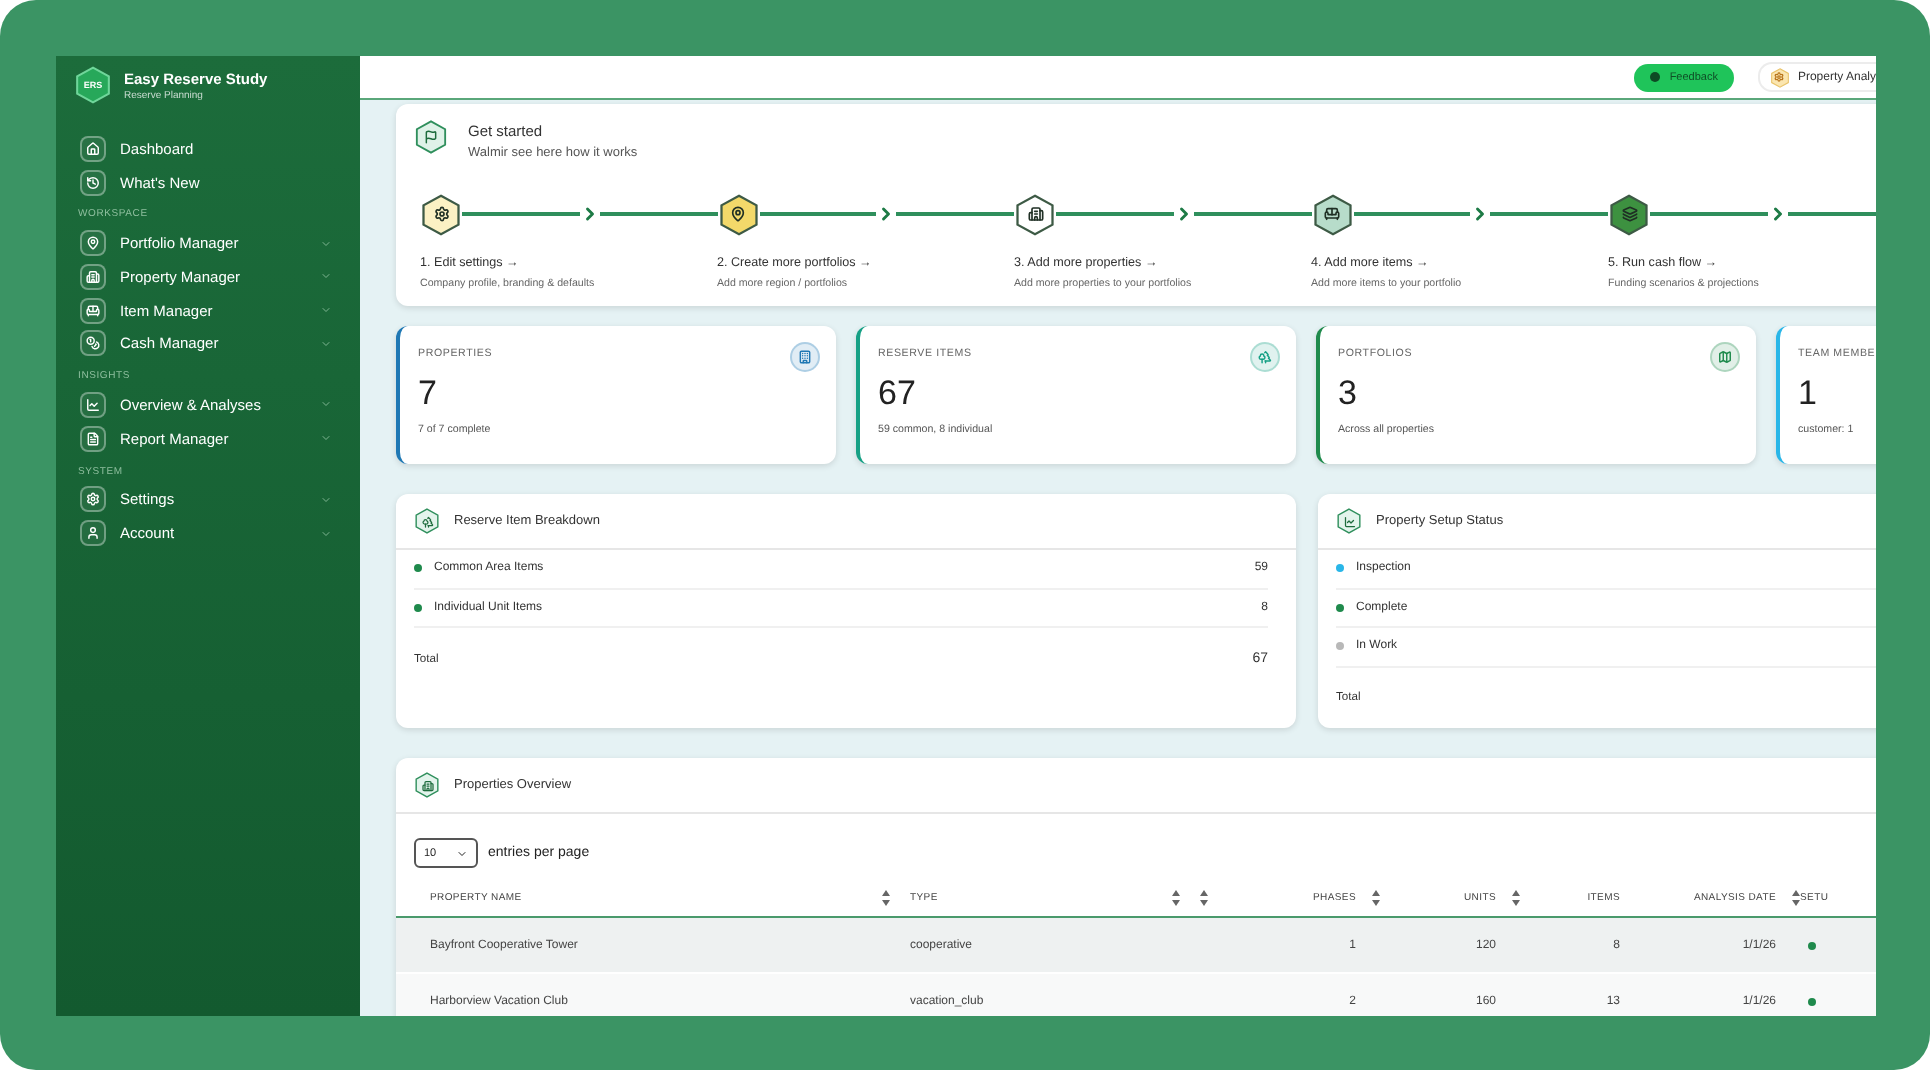 The width and height of the screenshot is (1930, 1070). What do you see at coordinates (1654, 77) in the screenshot?
I see `dot-icon` at bounding box center [1654, 77].